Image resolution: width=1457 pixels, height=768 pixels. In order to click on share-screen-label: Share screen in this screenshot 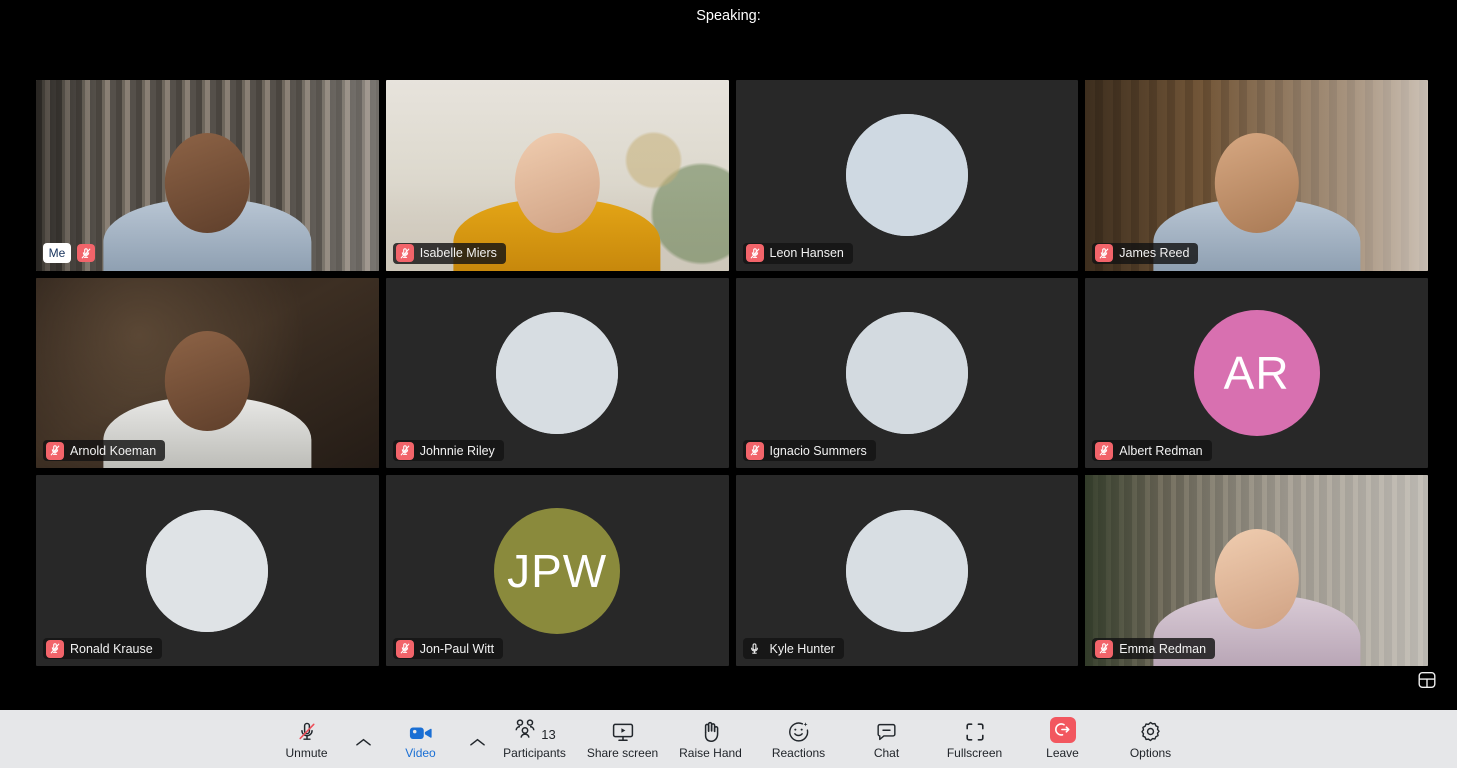, I will do `click(622, 752)`.